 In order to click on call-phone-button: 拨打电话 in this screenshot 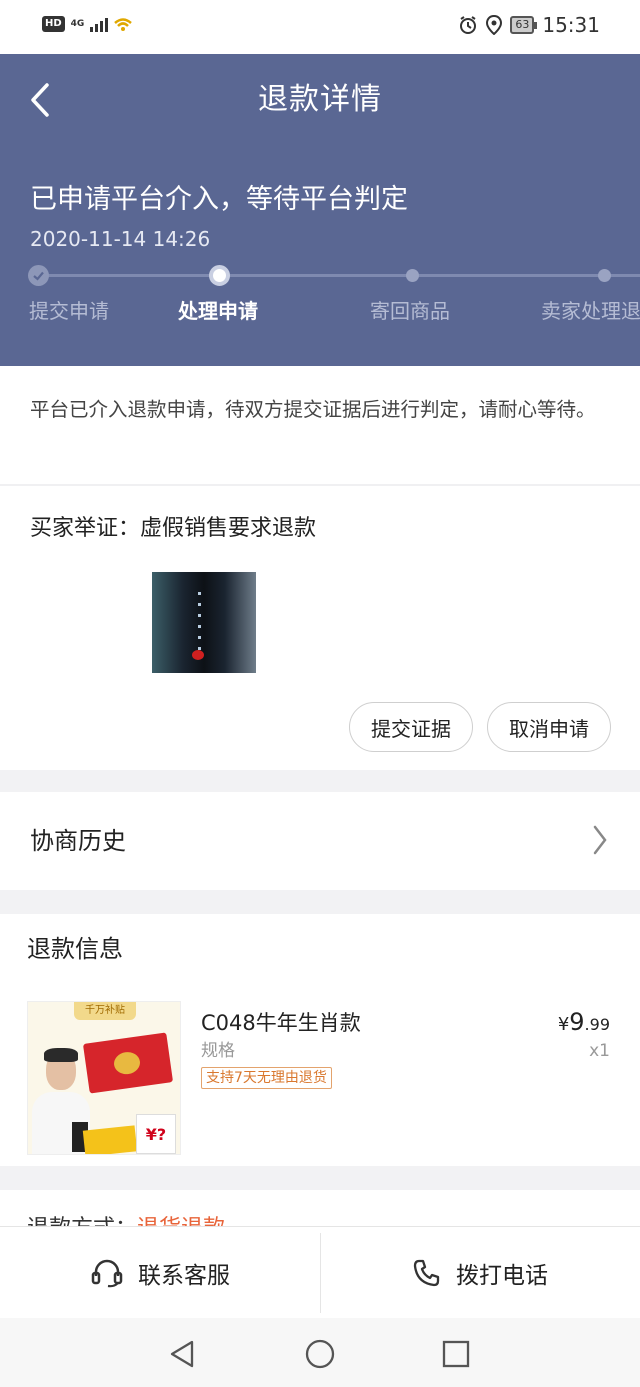, I will do `click(480, 1273)`.